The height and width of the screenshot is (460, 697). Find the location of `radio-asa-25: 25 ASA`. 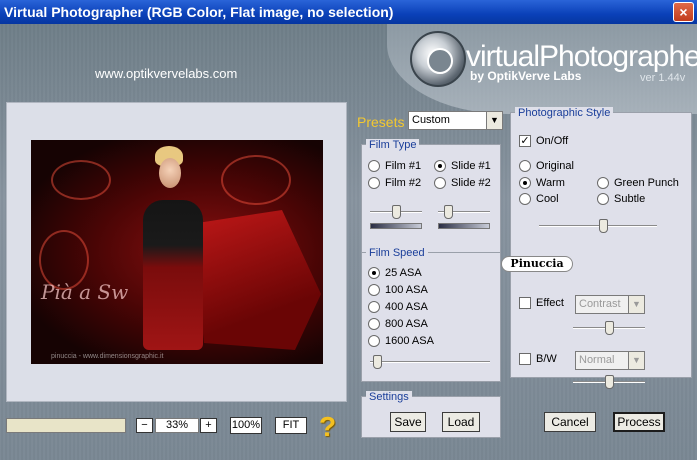

radio-asa-25: 25 ASA is located at coordinates (395, 273).